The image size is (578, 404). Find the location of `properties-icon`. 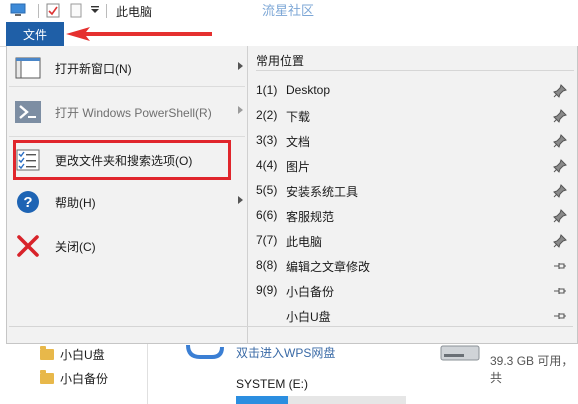

properties-icon is located at coordinates (53, 10).